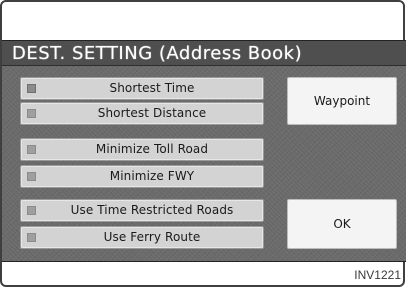 This screenshot has width=411, height=291. Describe the element at coordinates (377, 275) in the screenshot. I see `figure-code: INV1221` at that location.